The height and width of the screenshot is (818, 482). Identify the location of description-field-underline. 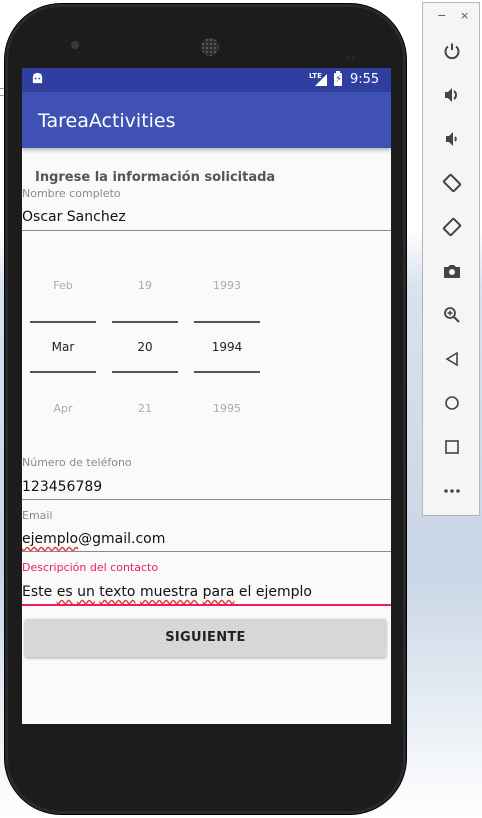
(206, 605).